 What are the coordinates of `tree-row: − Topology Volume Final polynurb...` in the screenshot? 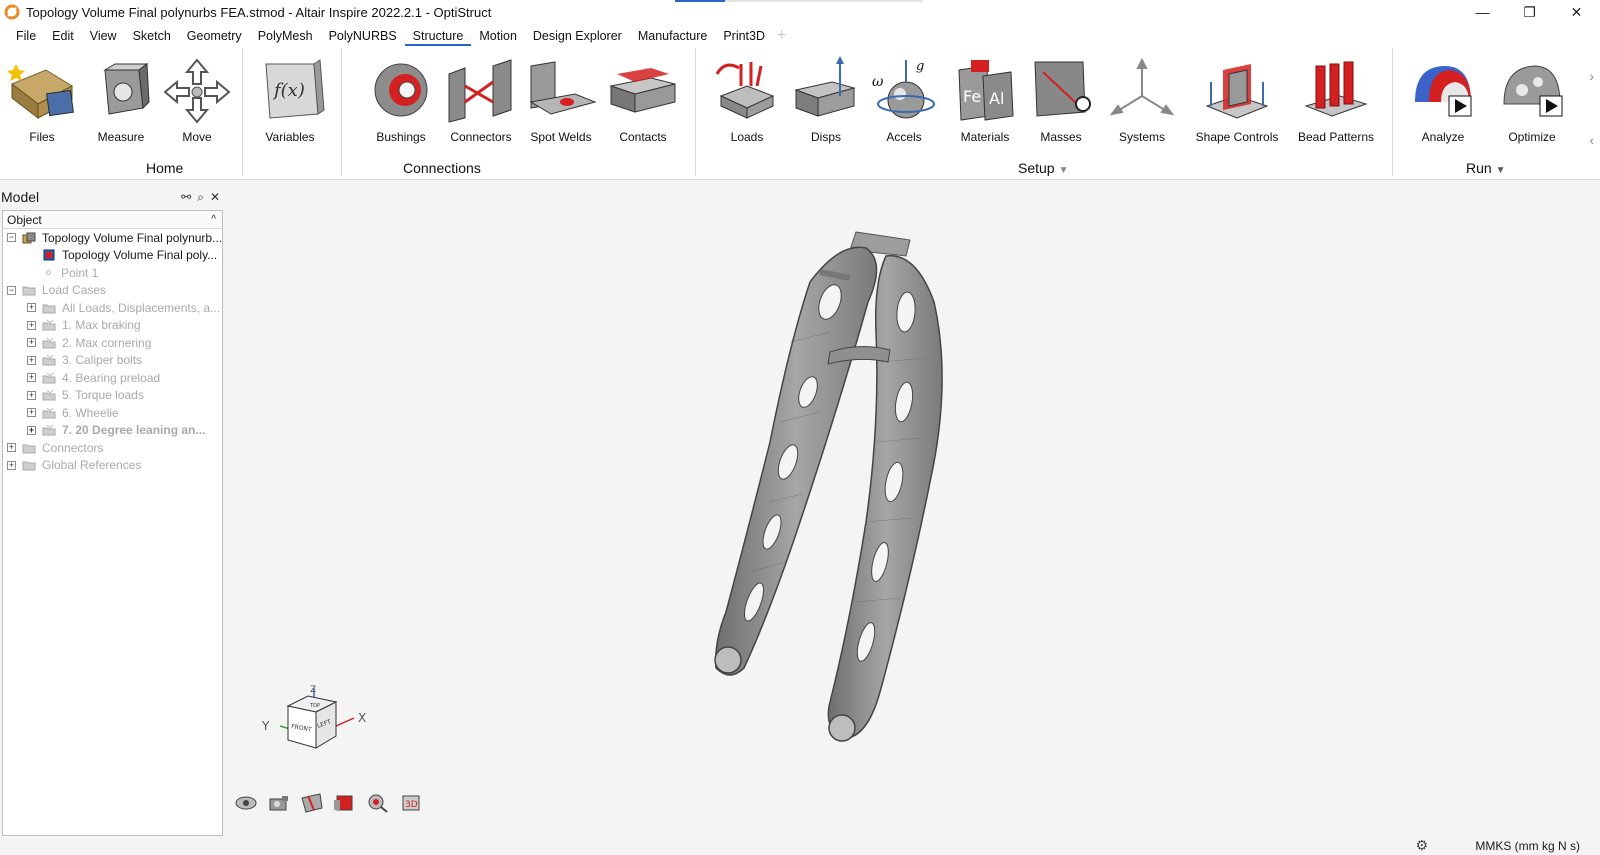 It's located at (112, 238).